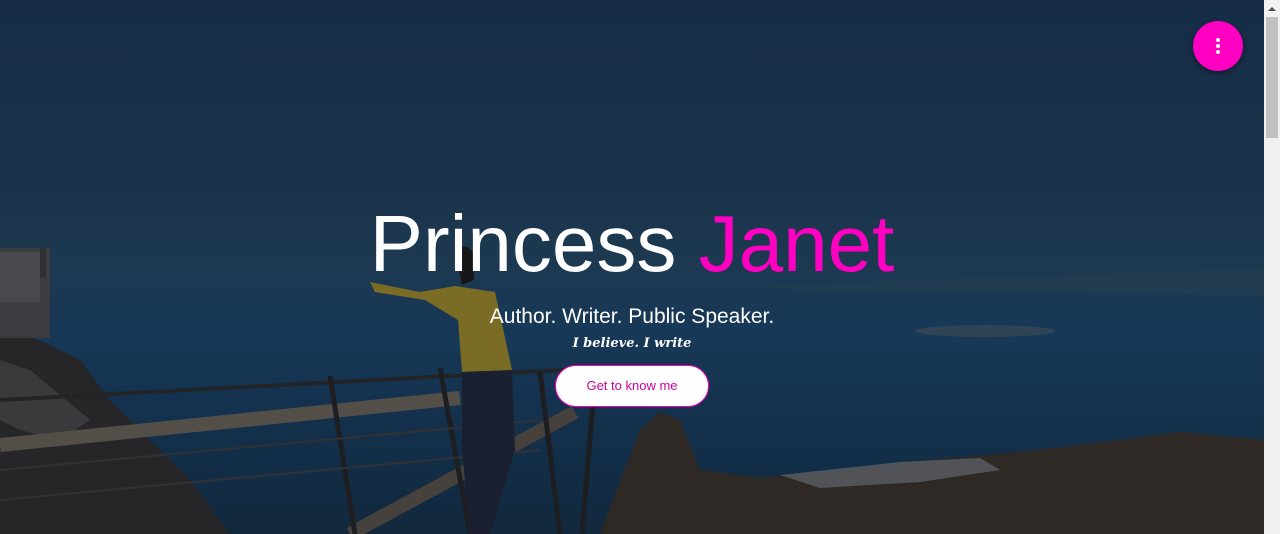  What do you see at coordinates (632, 316) in the screenshot?
I see `hero-subtitle: Author. Writer. Public Speaker.` at bounding box center [632, 316].